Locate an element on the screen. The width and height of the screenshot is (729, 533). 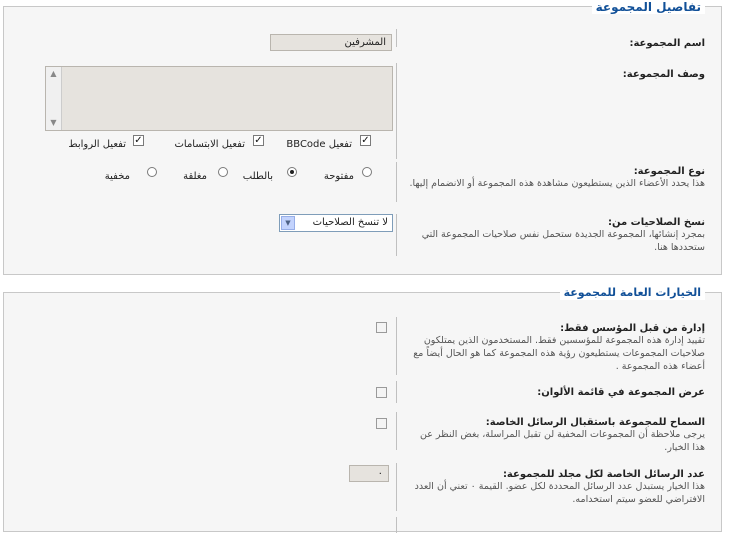
copy-permissions-selected: لا تنسخ الصلاحيات is located at coordinates (350, 222).